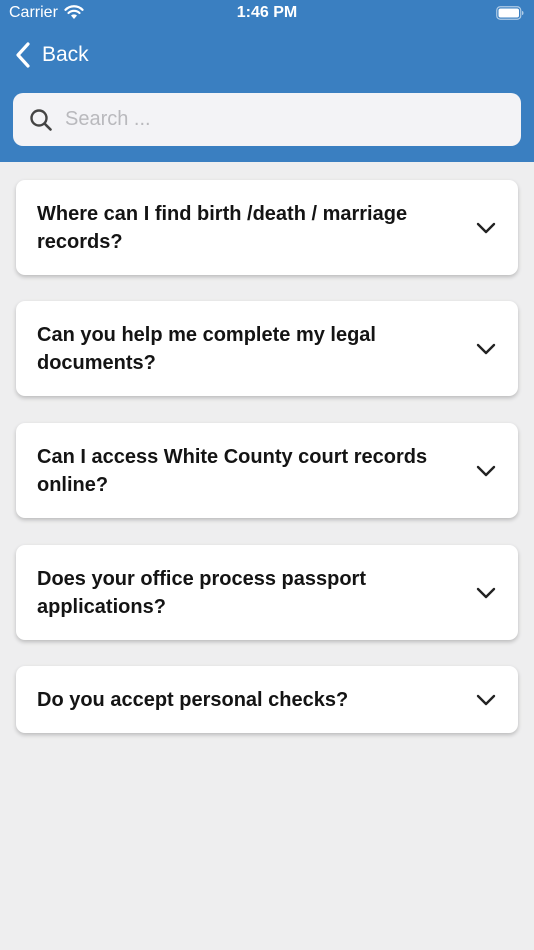 The height and width of the screenshot is (950, 534). I want to click on status-bar: Carrier 1:46 PM, so click(267, 14).